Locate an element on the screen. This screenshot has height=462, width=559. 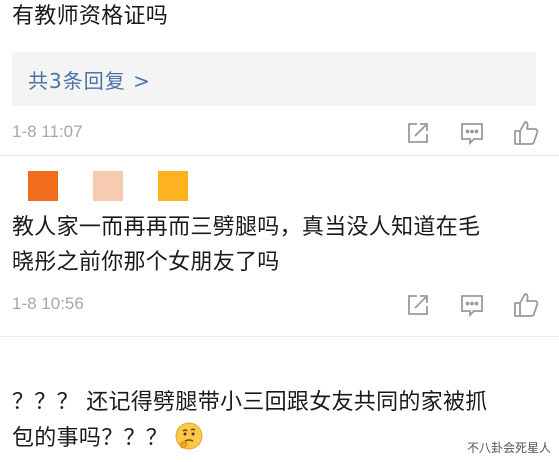
comment-meta-row: 1-8 10:56 is located at coordinates (279, 305).